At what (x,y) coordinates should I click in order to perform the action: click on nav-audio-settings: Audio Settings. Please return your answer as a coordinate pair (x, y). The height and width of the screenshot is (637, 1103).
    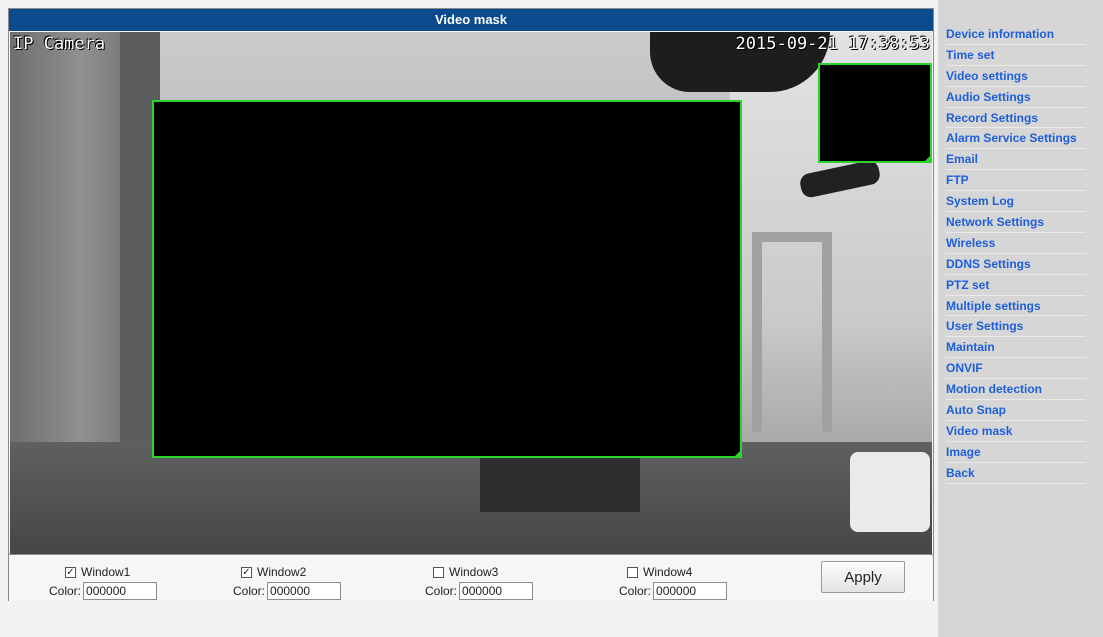
    Looking at the image, I should click on (1016, 97).